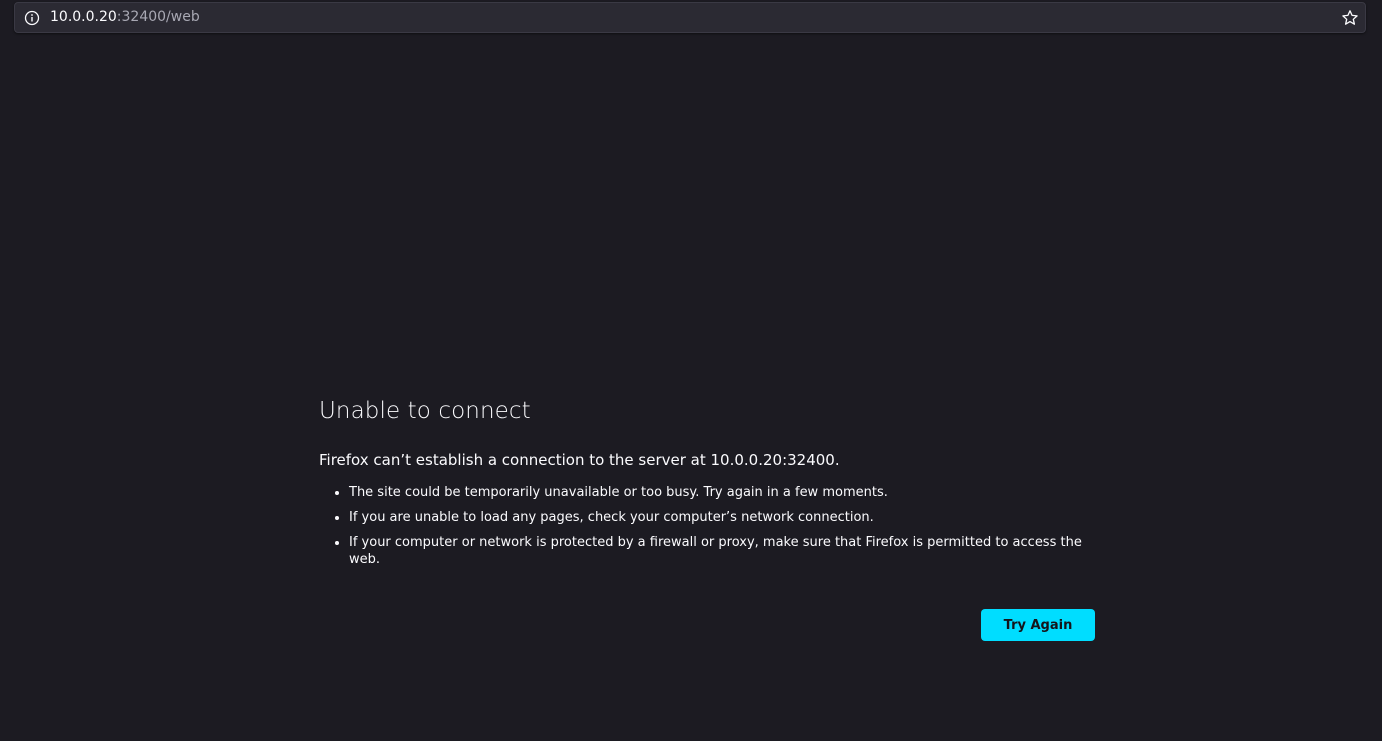  Describe the element at coordinates (83, 17) in the screenshot. I see `url-host: 10.0.0.20` at that location.